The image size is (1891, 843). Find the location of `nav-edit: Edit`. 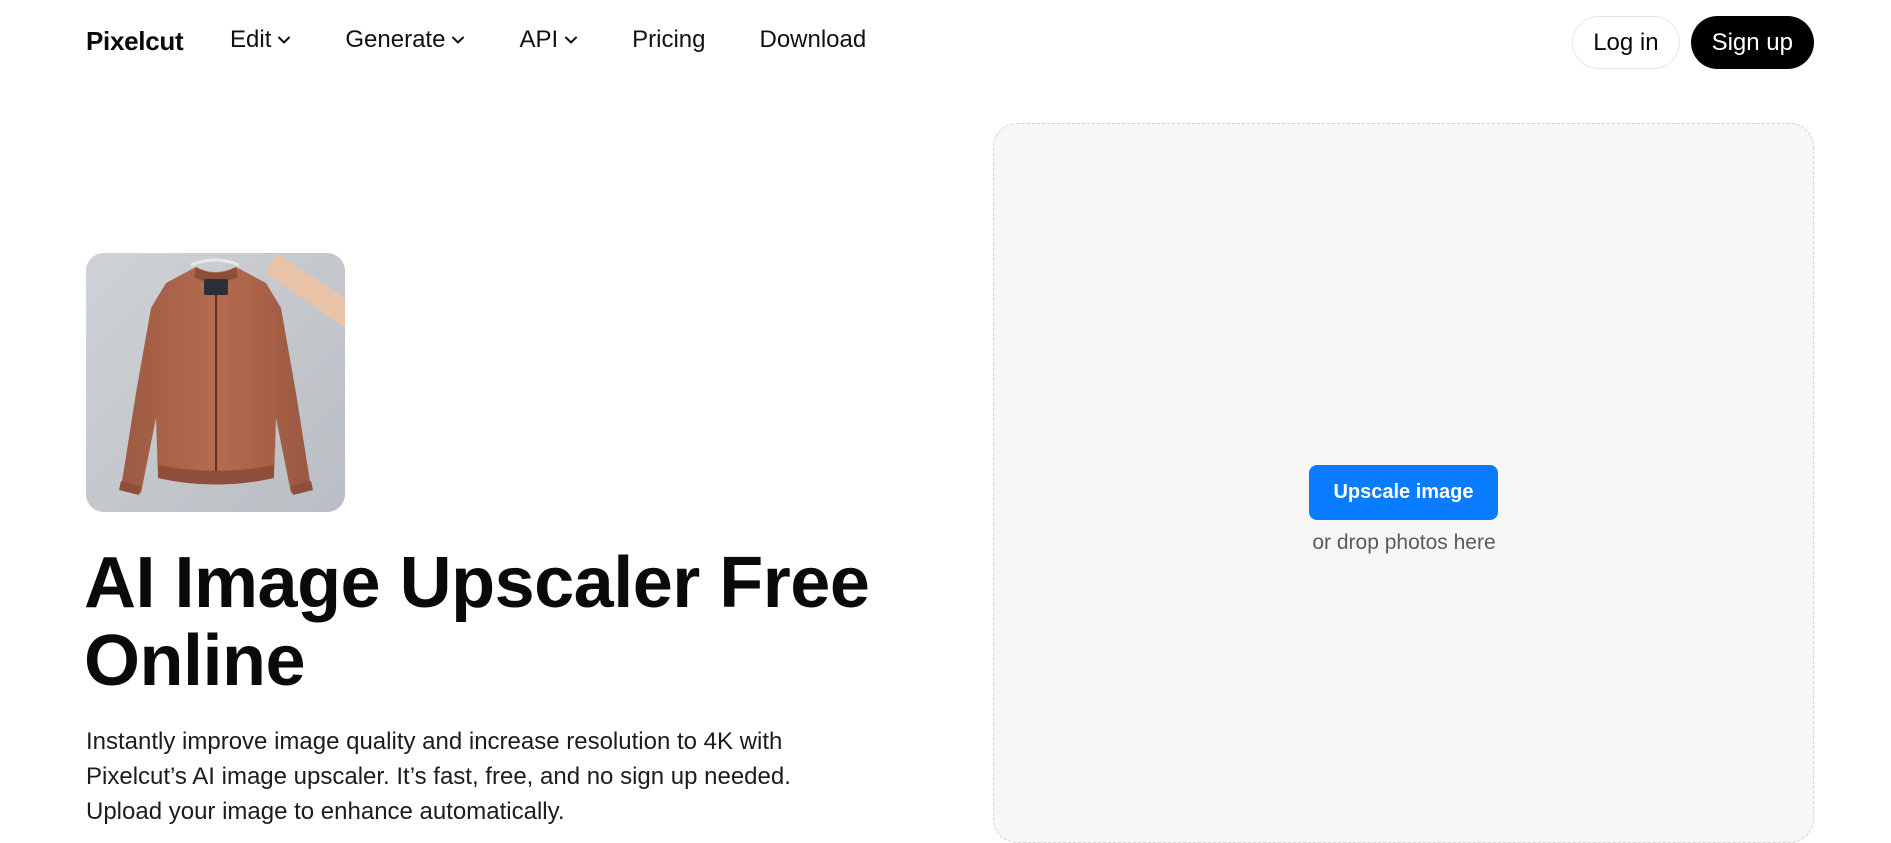

nav-edit: Edit is located at coordinates (260, 40).